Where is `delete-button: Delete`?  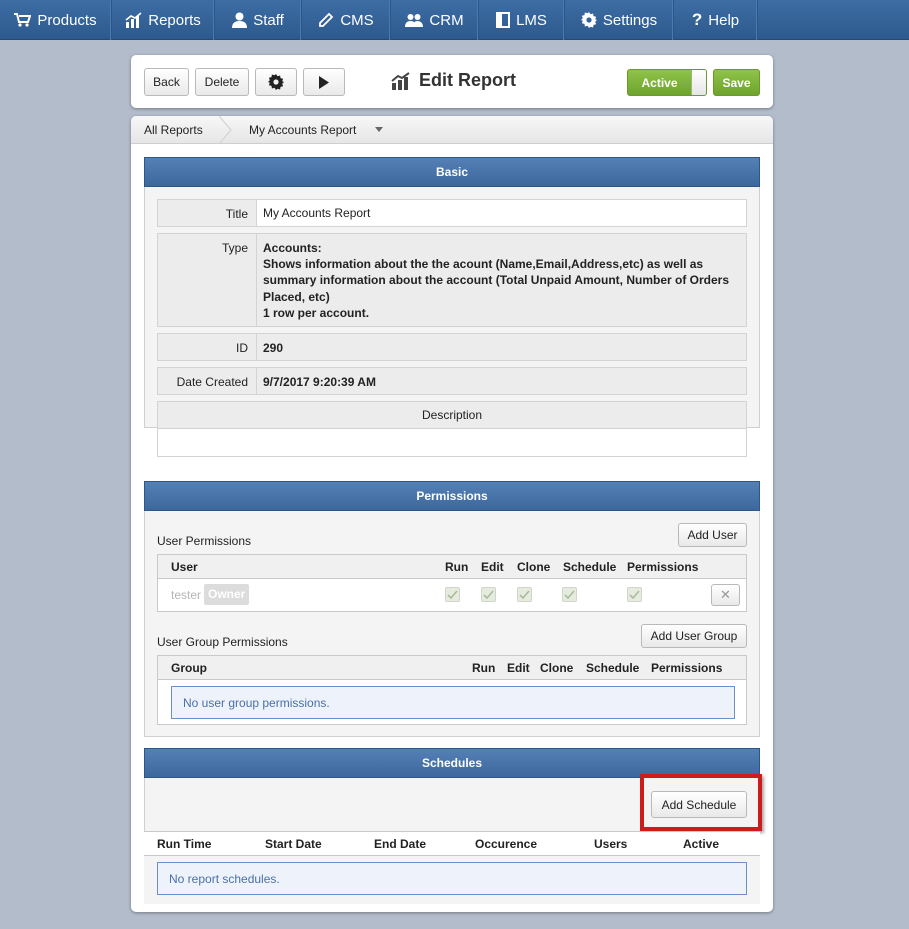 delete-button: Delete is located at coordinates (222, 82).